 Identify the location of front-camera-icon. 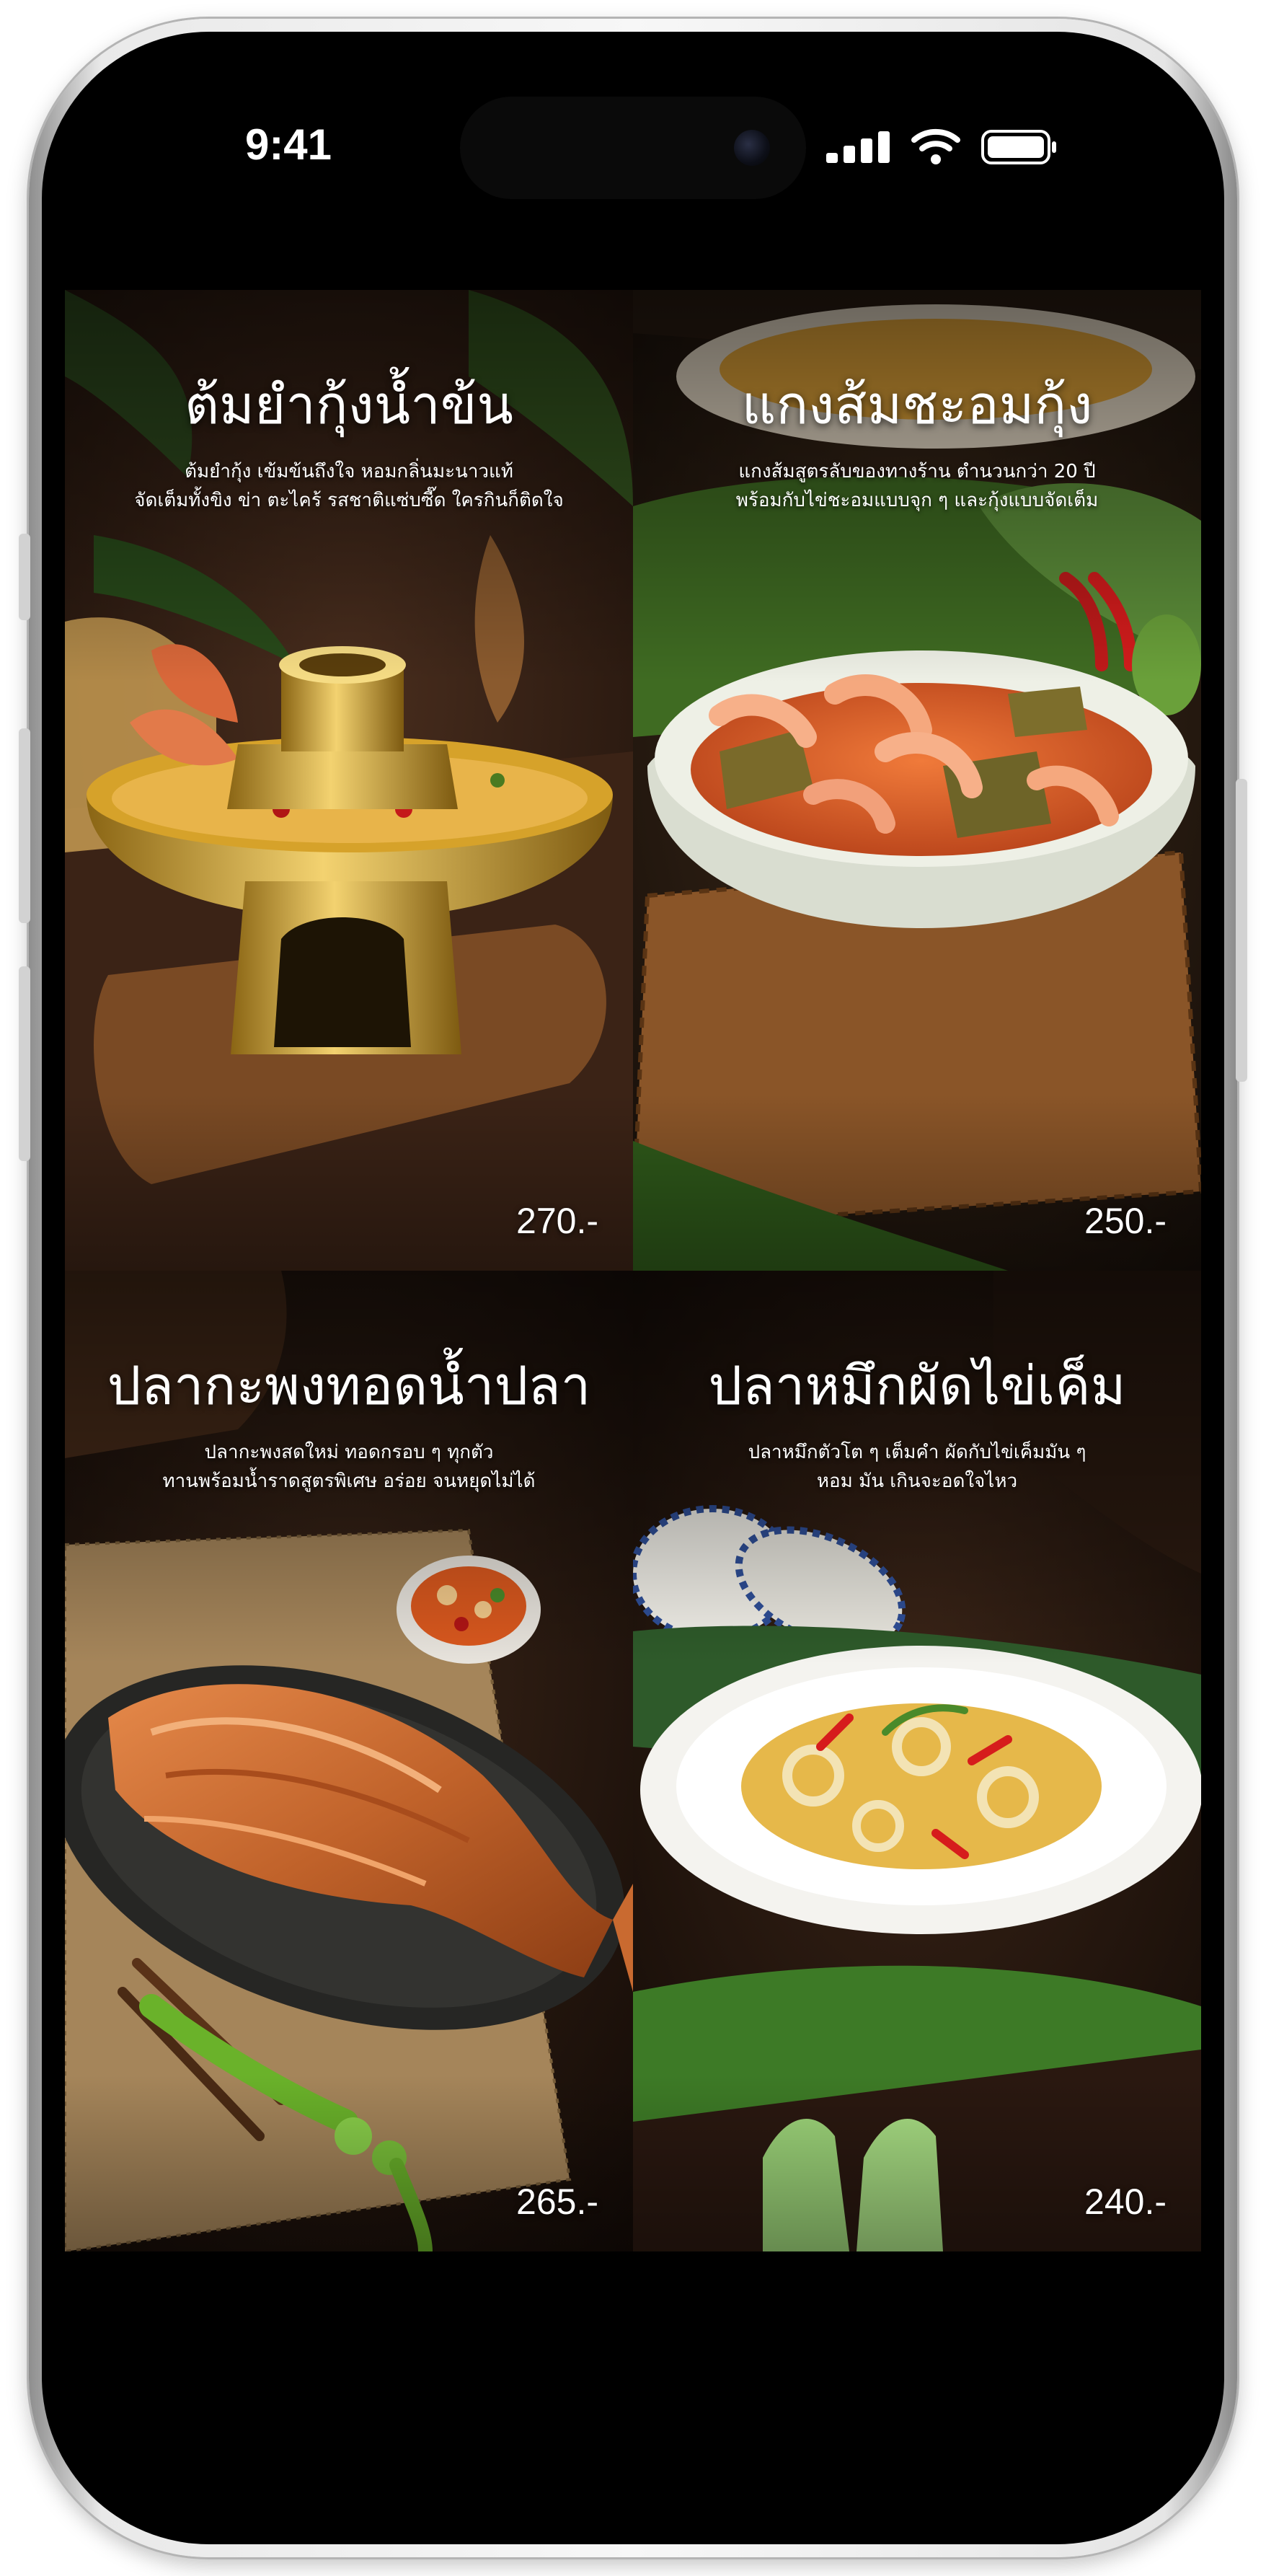
(752, 148).